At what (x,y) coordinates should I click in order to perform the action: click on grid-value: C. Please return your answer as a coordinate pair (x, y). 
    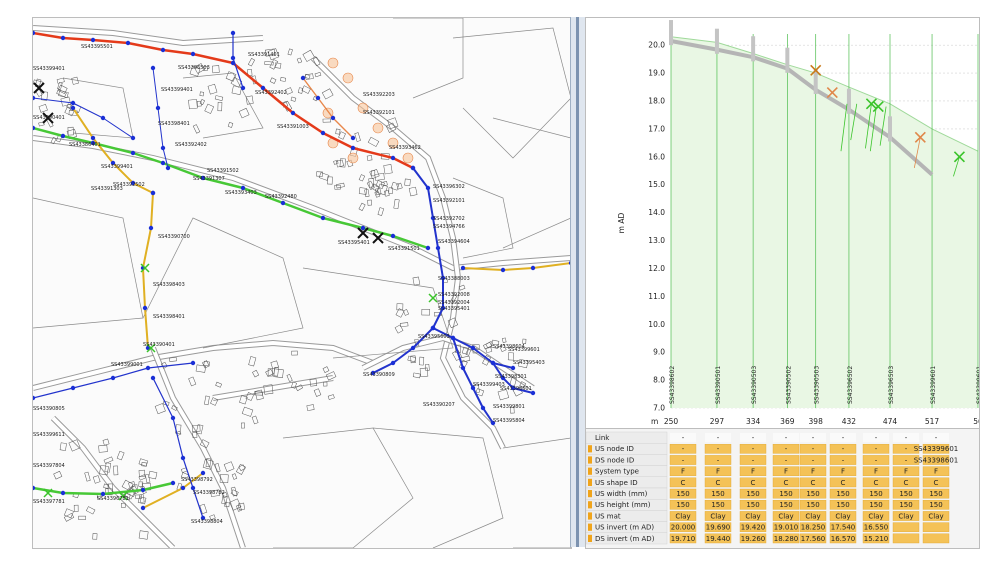
    Looking at the image, I should click on (906, 483).